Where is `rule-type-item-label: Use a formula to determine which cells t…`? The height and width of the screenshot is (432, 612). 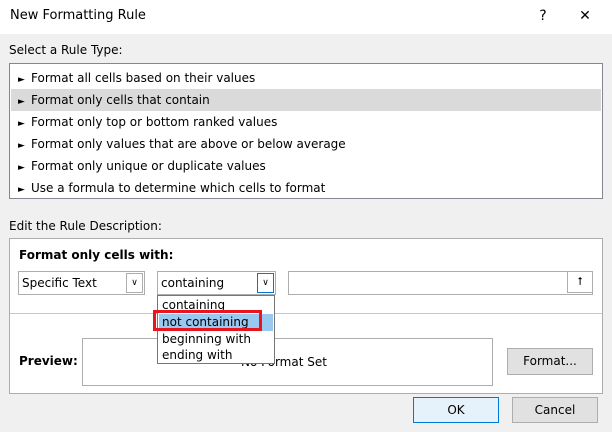 rule-type-item-label: Use a formula to determine which cells t… is located at coordinates (178, 188).